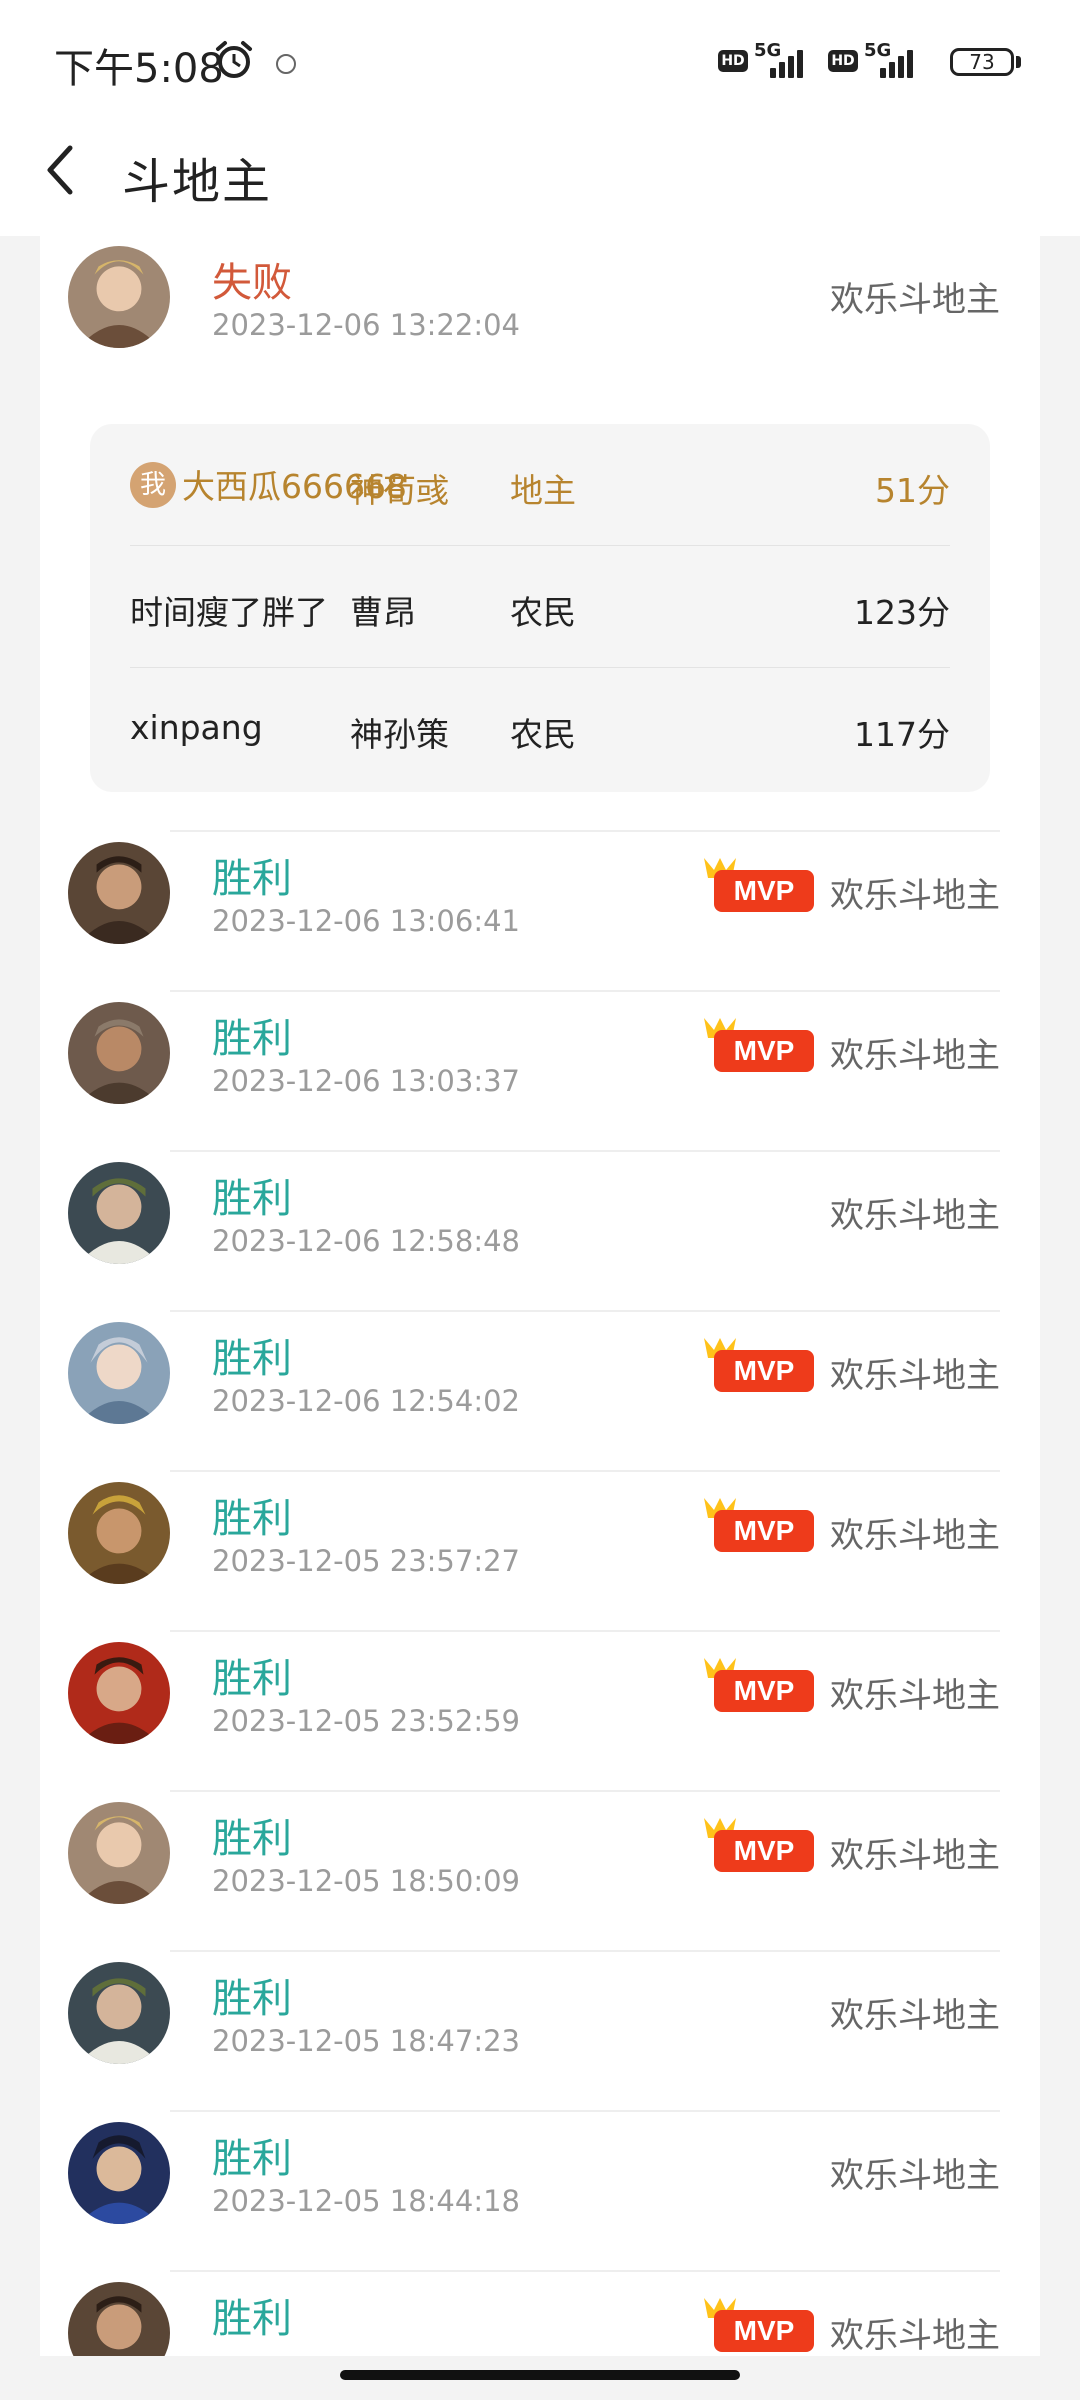  Describe the element at coordinates (399, 734) in the screenshot. I see `player-hero: 神孙策` at that location.